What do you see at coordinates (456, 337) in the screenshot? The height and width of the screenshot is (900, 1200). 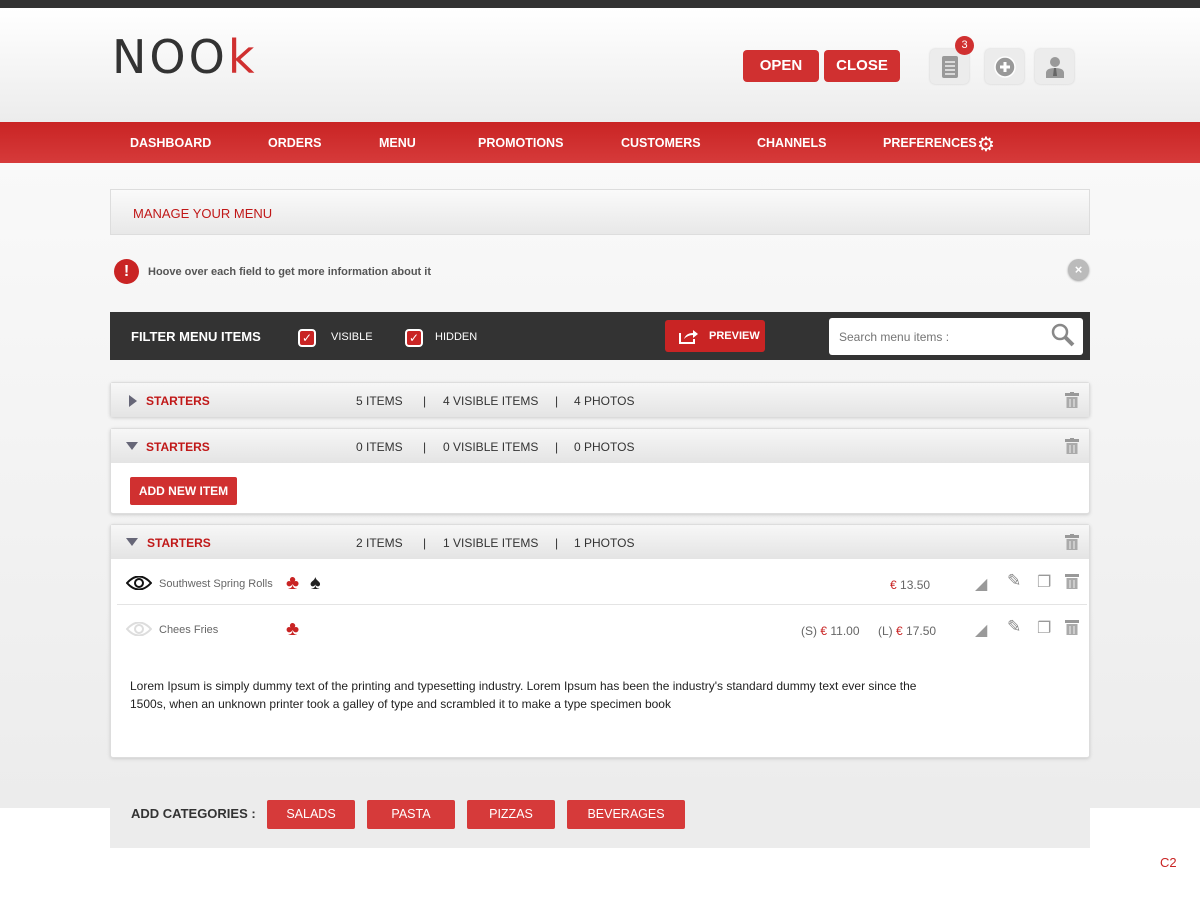 I see `hidden-label: HIDDEN` at bounding box center [456, 337].